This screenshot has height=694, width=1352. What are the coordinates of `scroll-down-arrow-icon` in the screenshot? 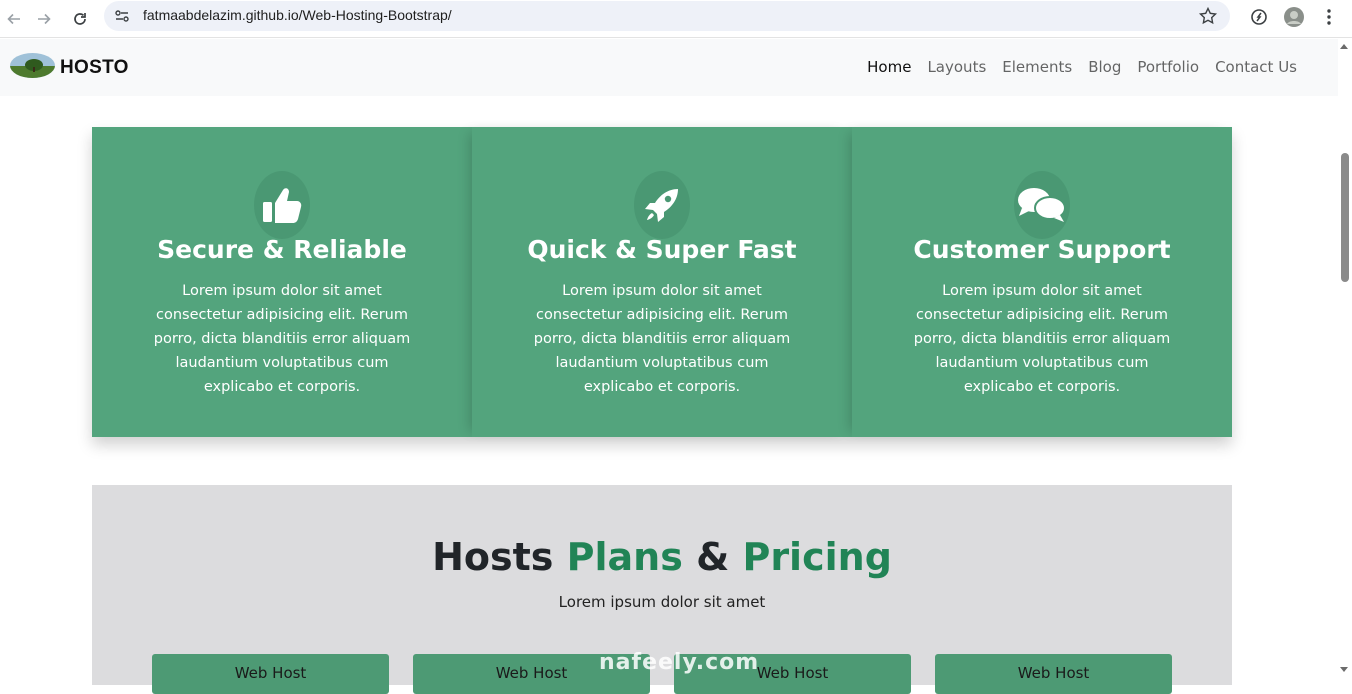 It's located at (1344, 669).